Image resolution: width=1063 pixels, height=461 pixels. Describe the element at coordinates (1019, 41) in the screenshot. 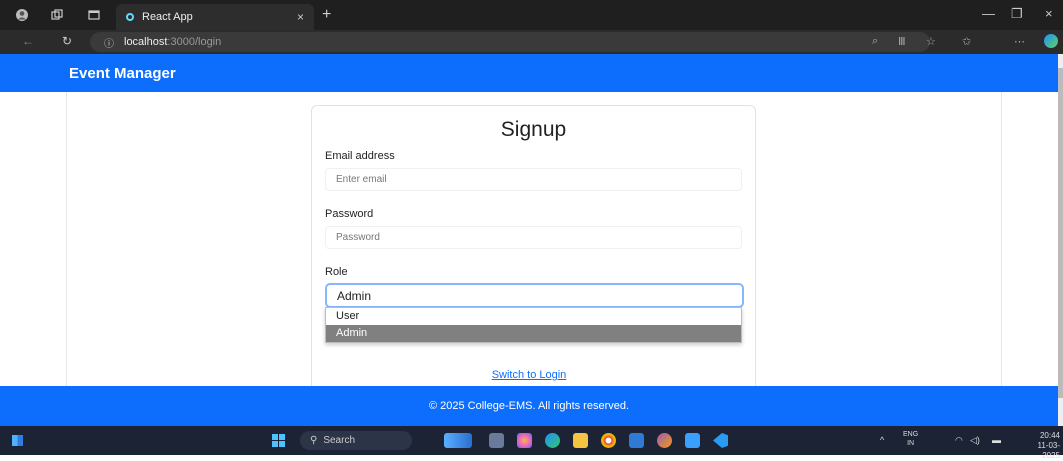

I see `more-menu-icon: ⋯` at that location.